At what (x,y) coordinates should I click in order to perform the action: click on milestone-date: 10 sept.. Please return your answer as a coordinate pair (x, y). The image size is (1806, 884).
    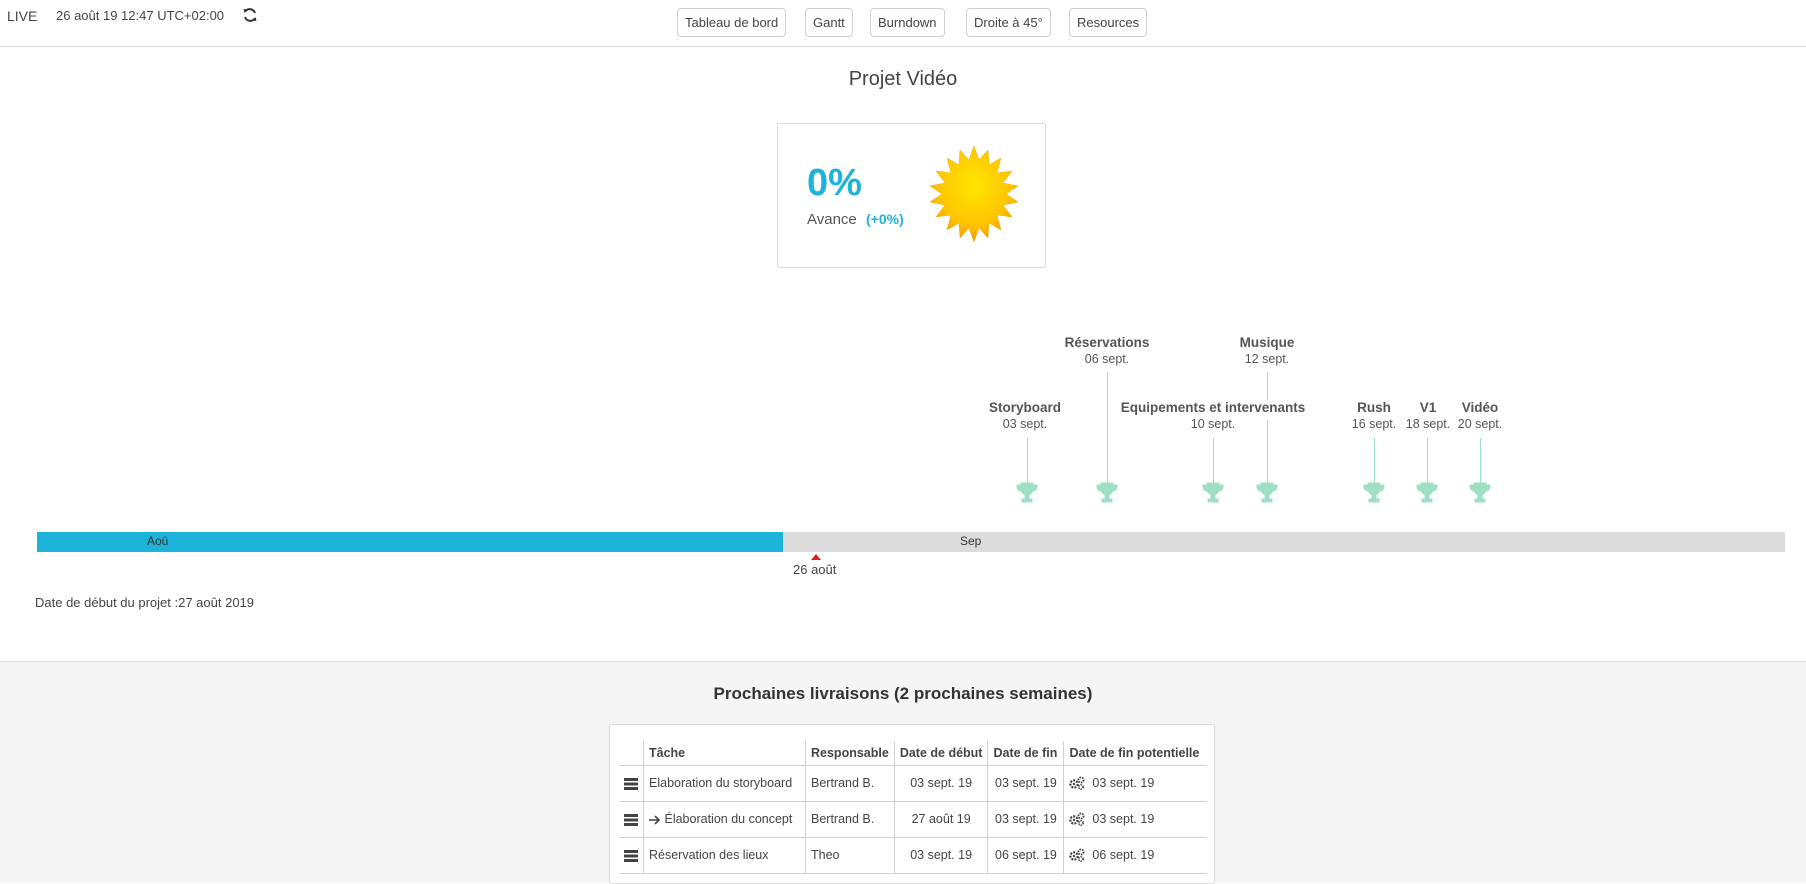
    Looking at the image, I should click on (1213, 424).